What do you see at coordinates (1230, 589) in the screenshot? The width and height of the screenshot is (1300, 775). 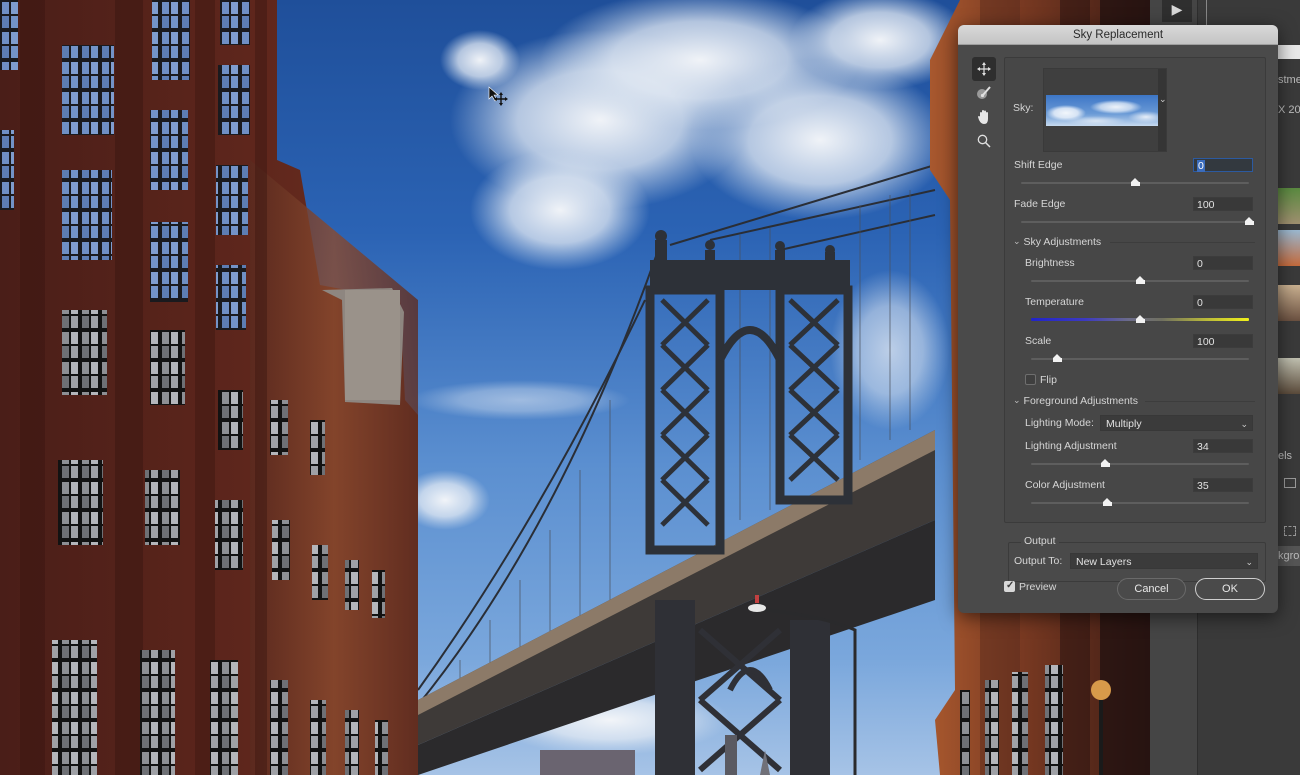 I see `ok-button: OK` at bounding box center [1230, 589].